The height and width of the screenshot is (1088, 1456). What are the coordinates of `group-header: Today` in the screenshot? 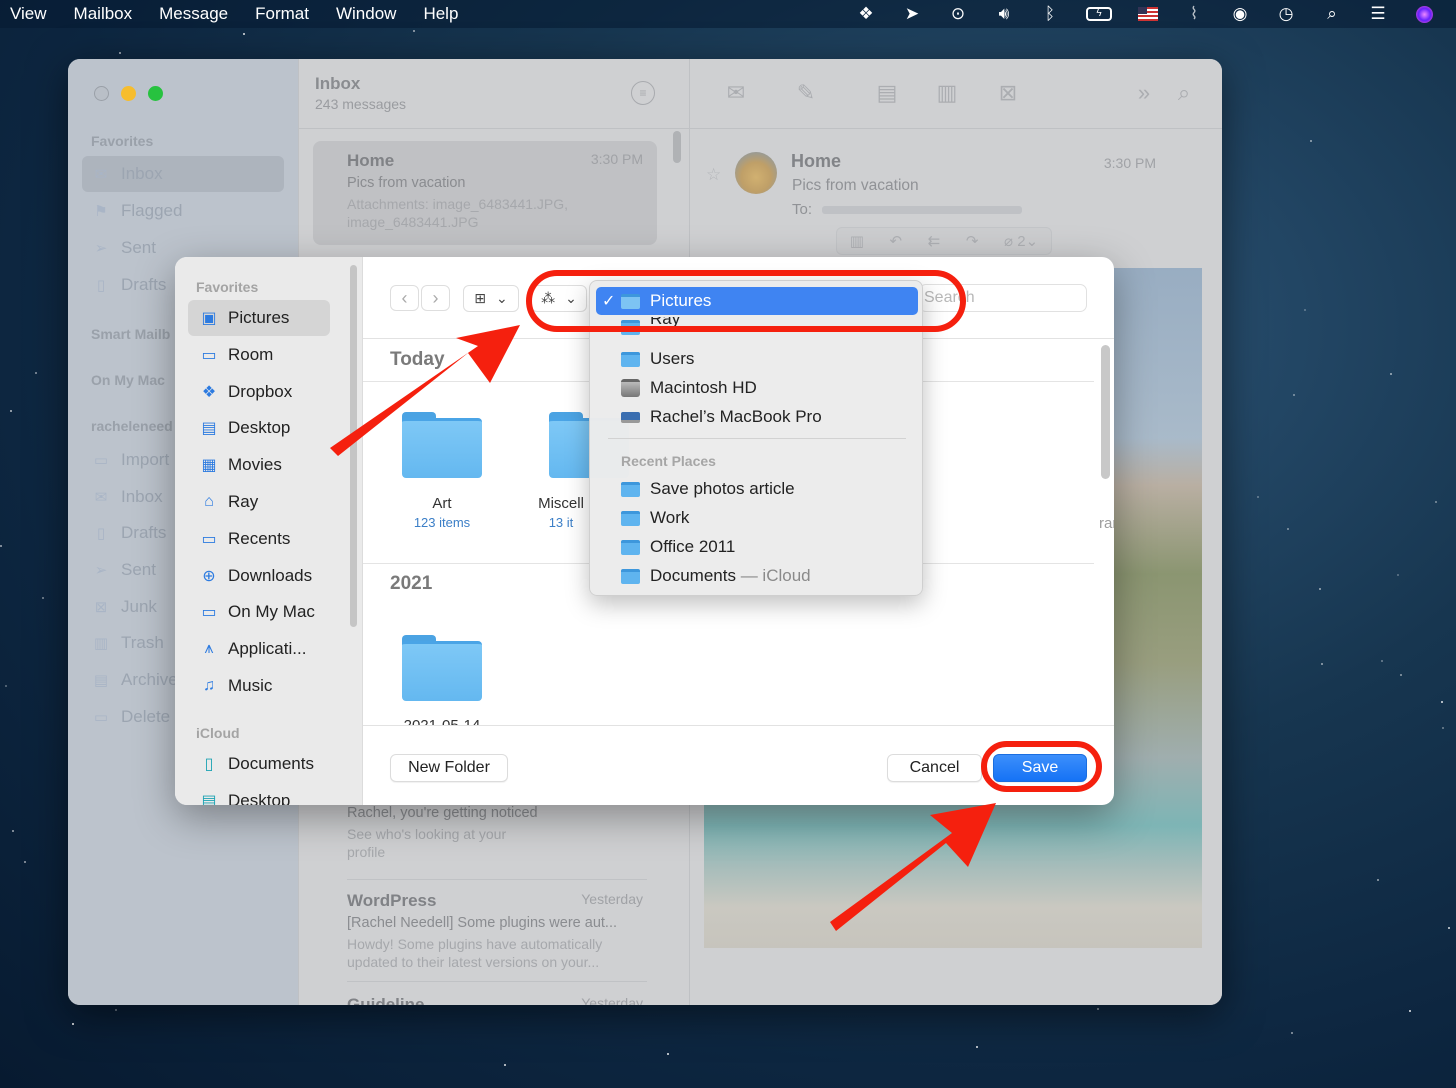 It's located at (417, 359).